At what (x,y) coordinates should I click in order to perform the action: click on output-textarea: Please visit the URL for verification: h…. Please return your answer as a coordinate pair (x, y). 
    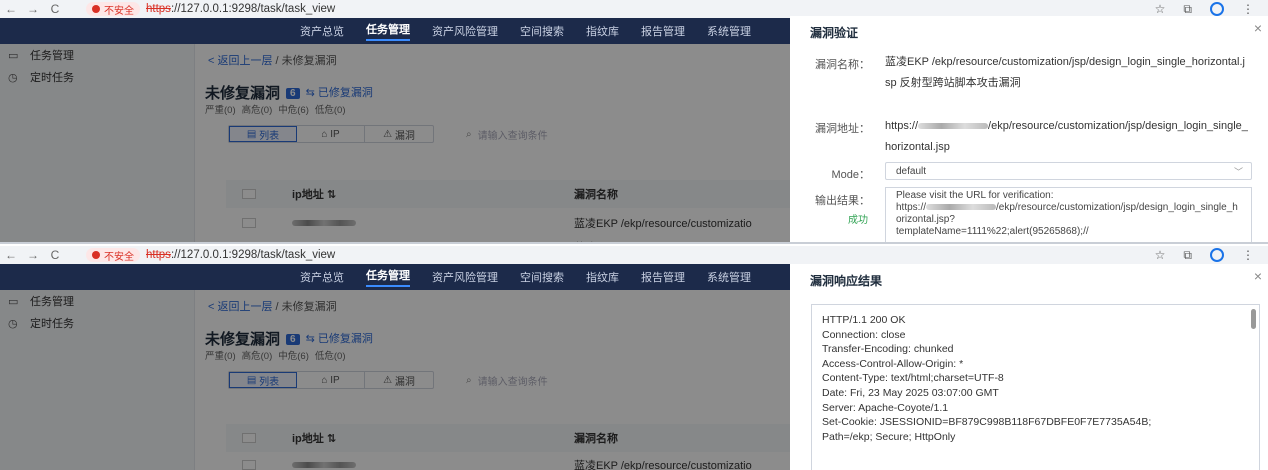
    Looking at the image, I should click on (1068, 214).